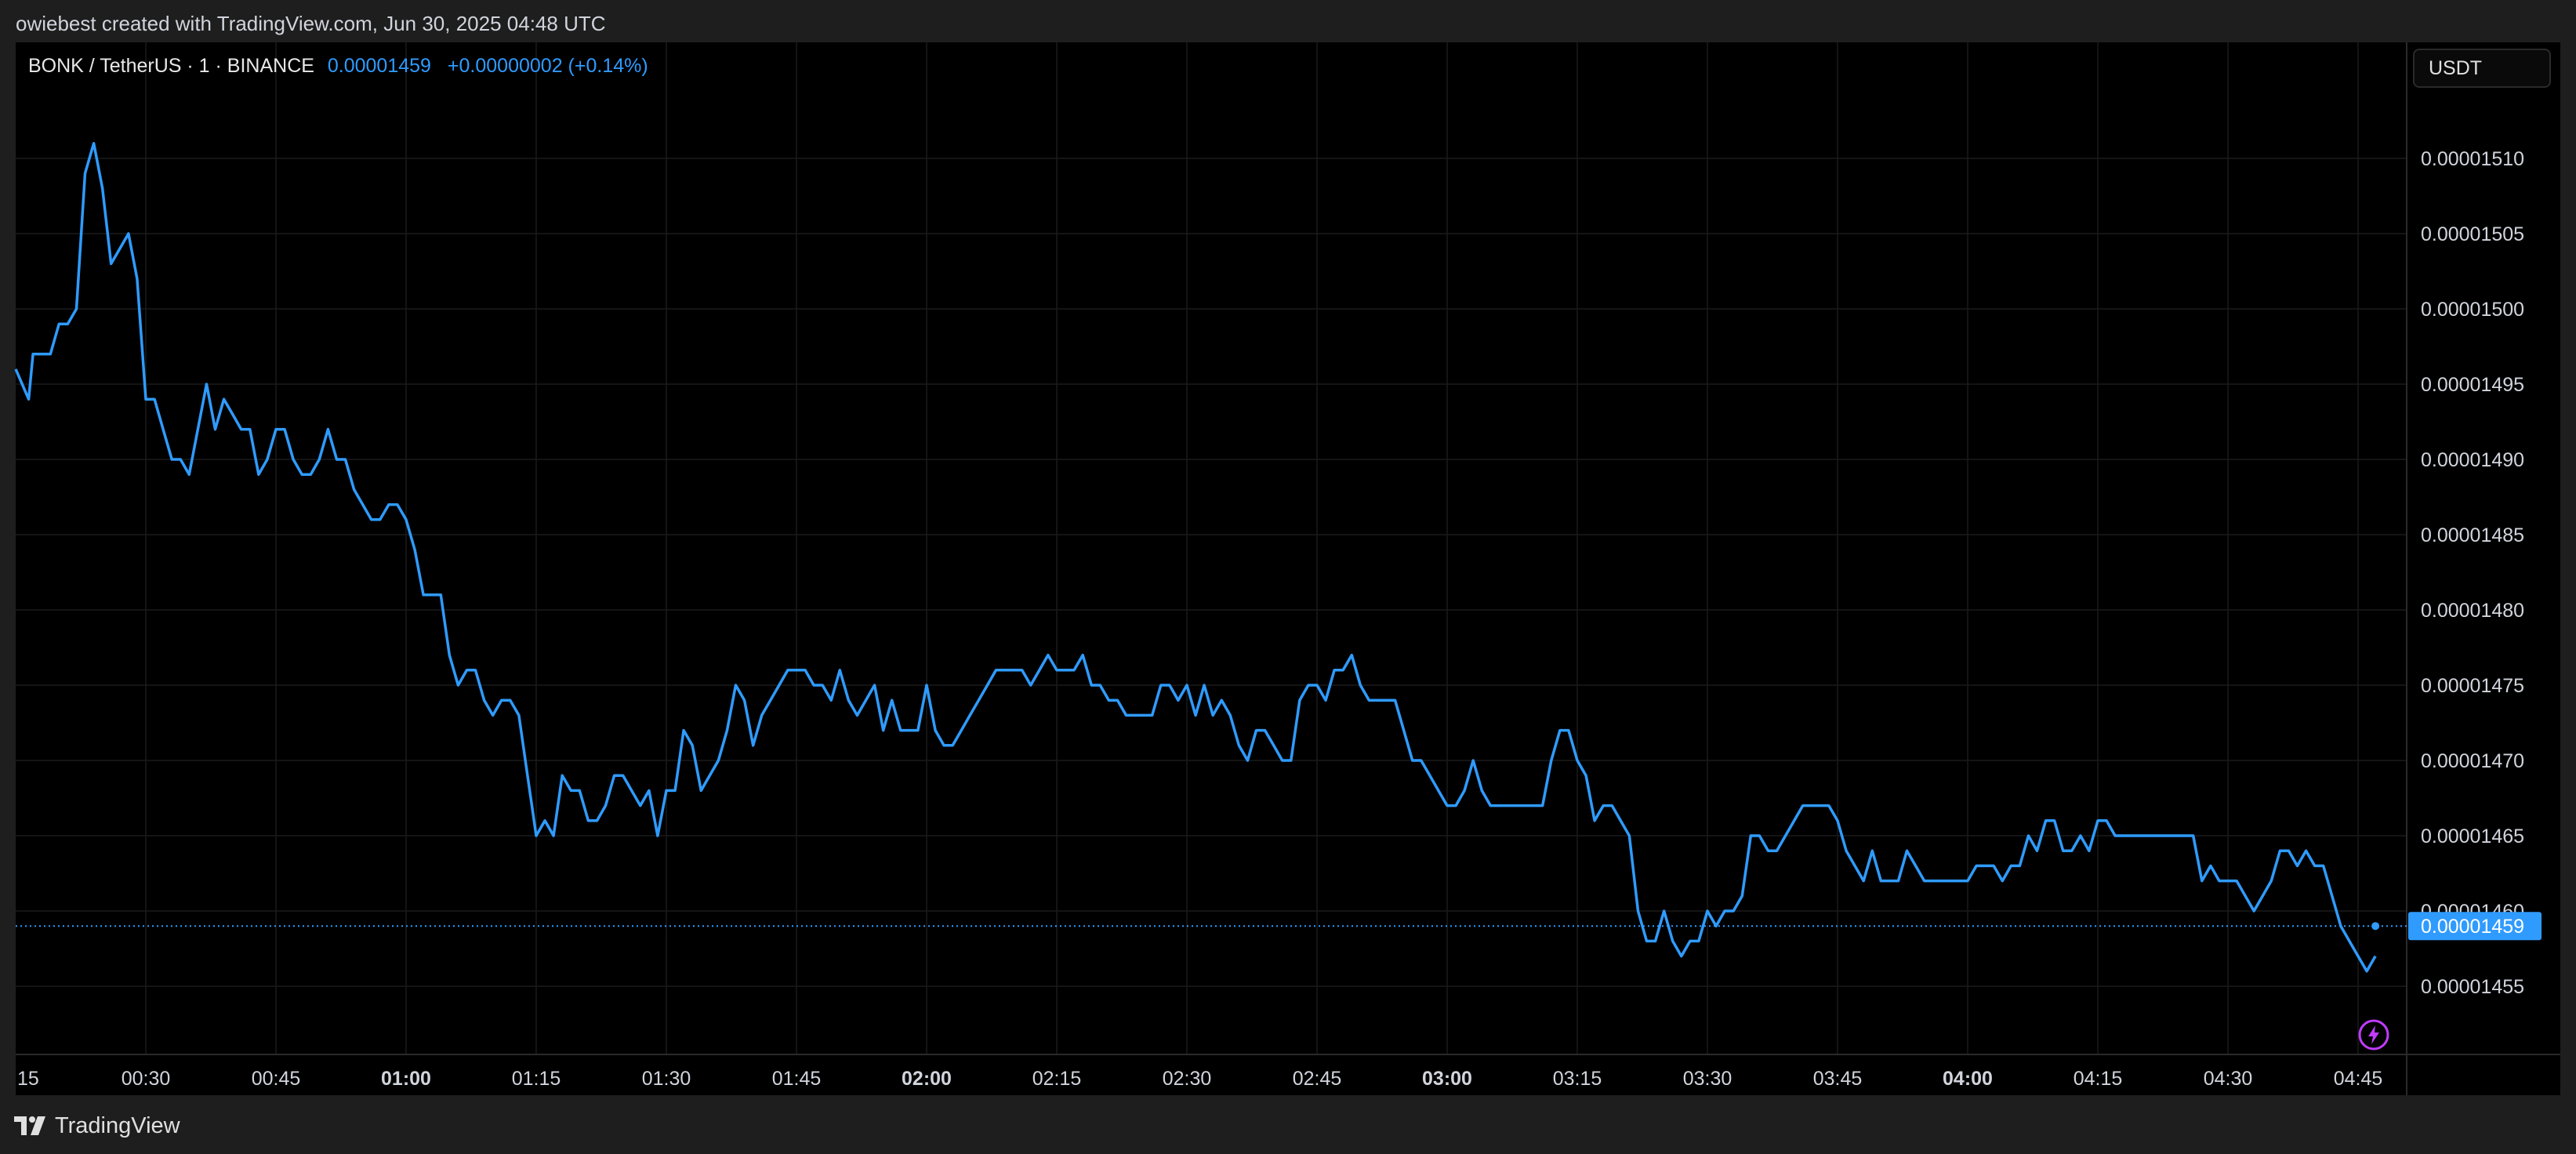  I want to click on tradingview-logo-icon, so click(30, 1125).